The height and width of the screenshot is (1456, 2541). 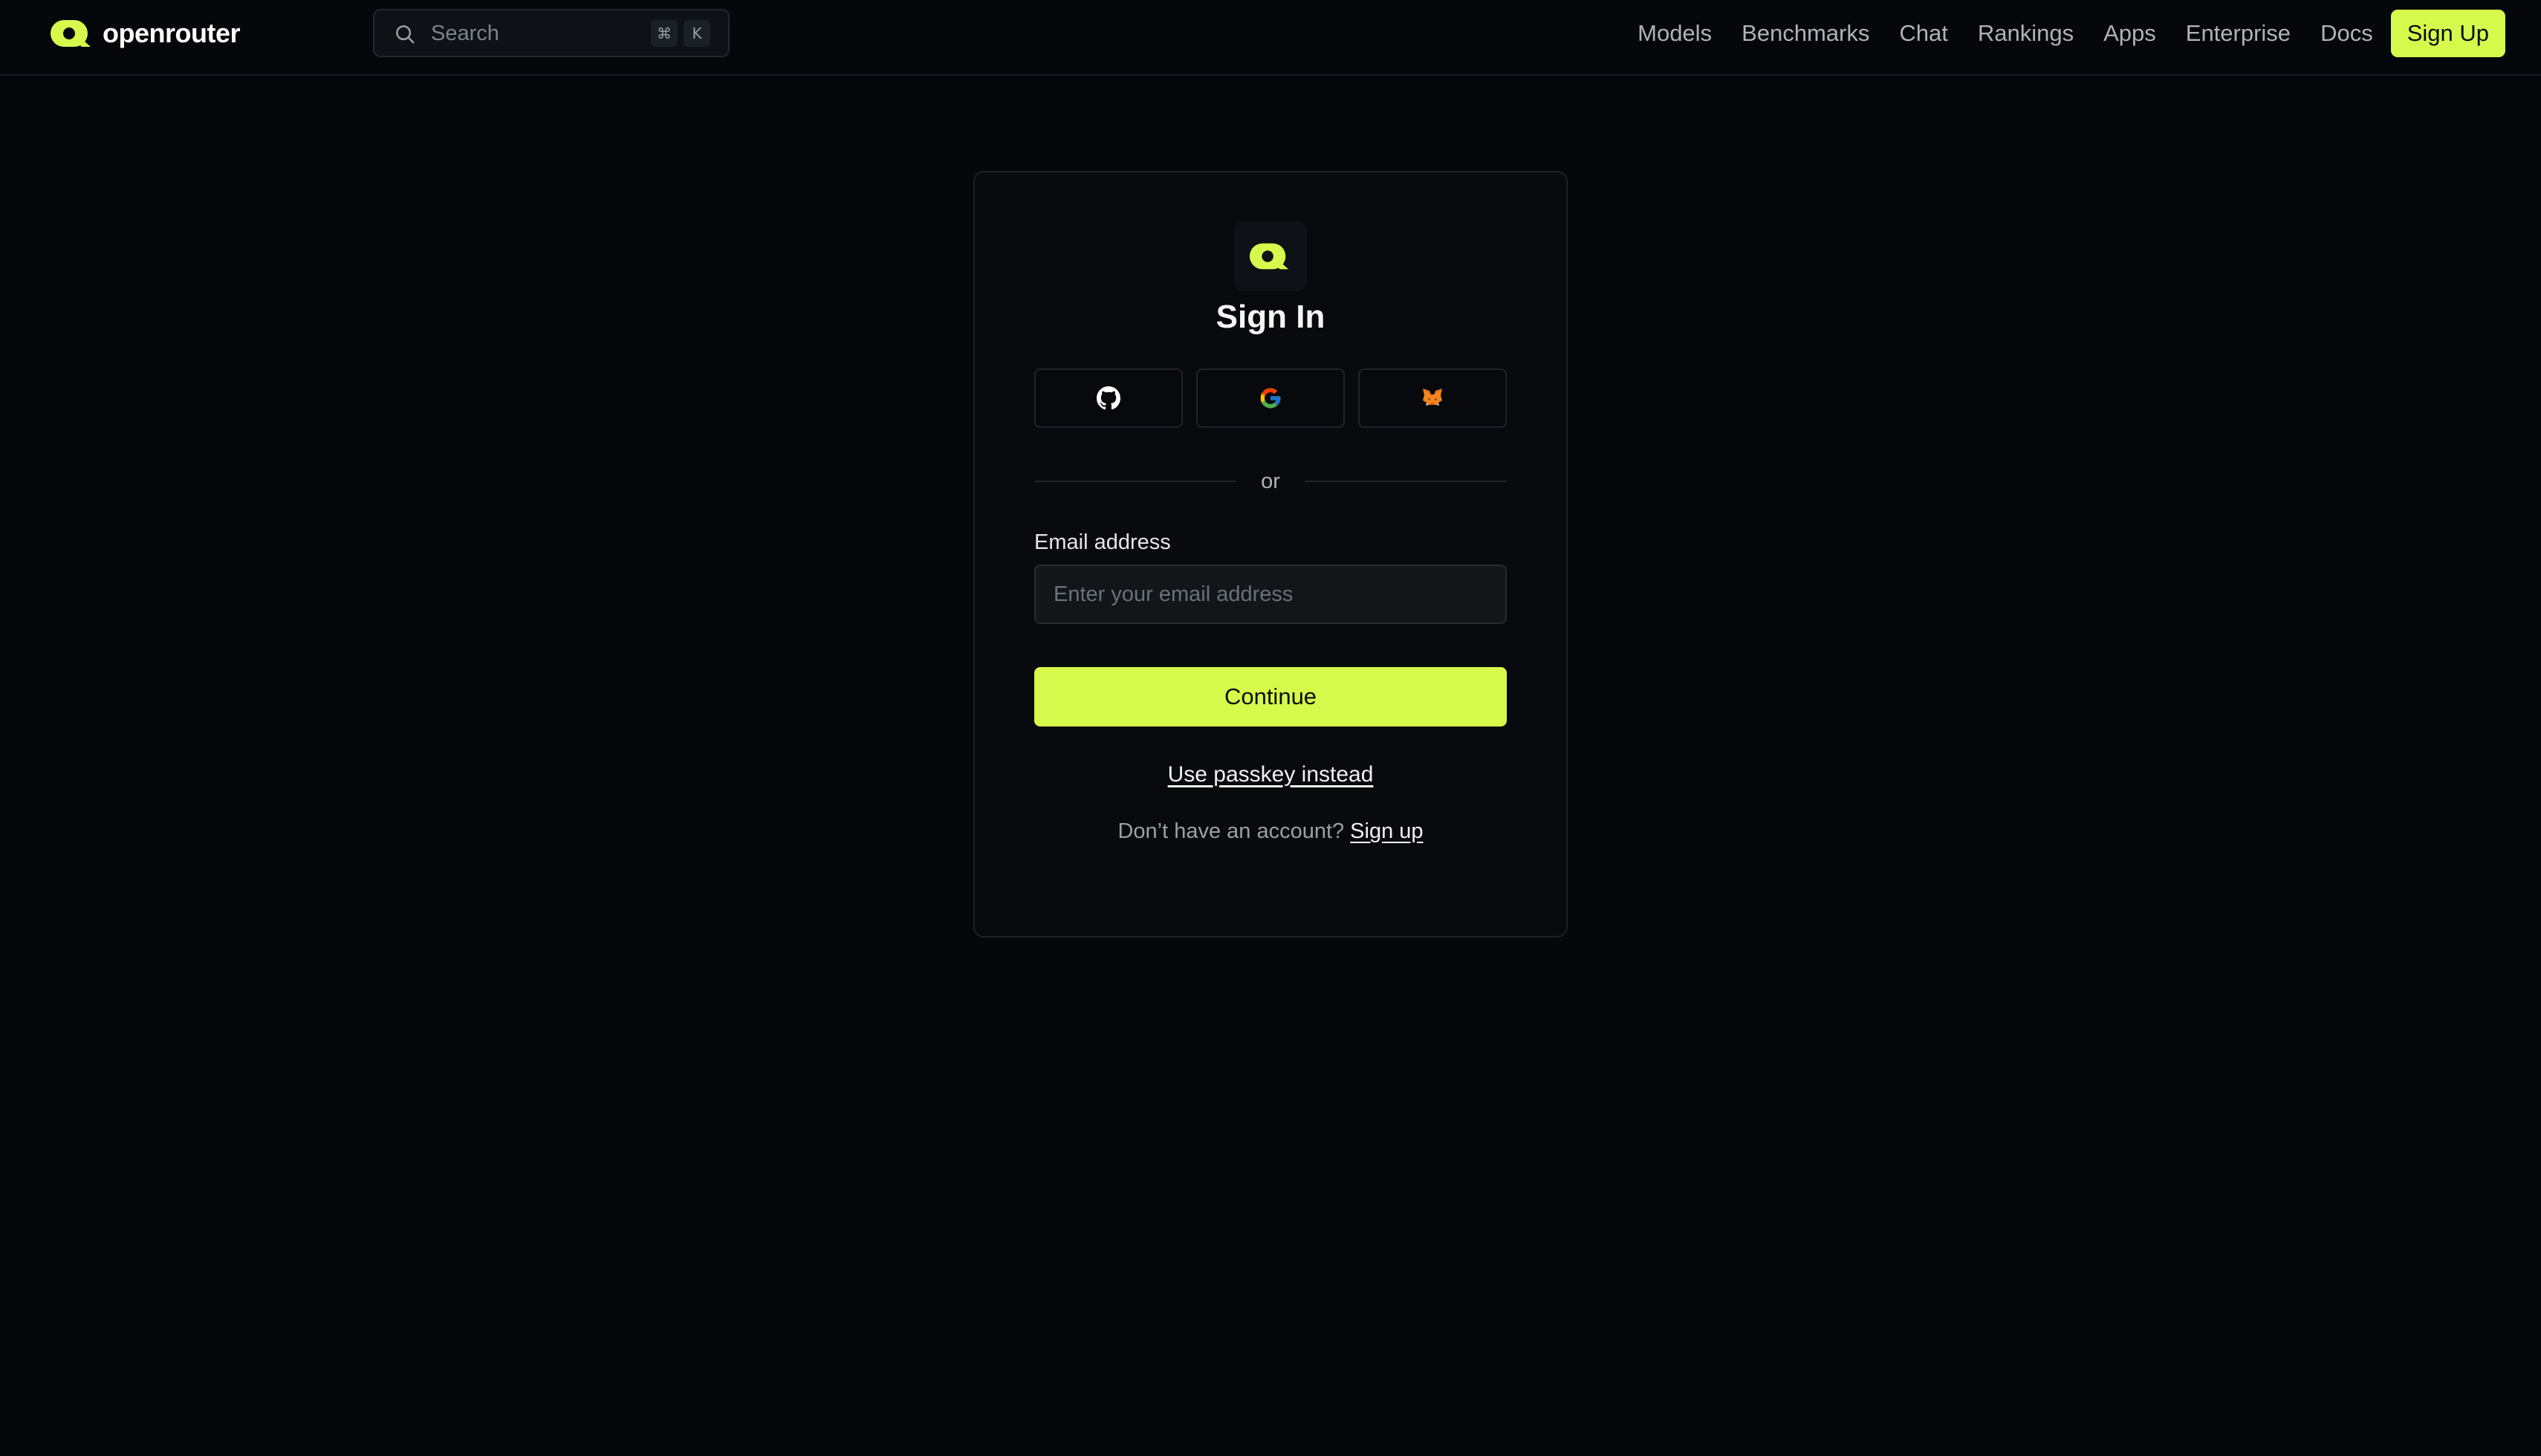 I want to click on social-login-row, so click(x=1270, y=398).